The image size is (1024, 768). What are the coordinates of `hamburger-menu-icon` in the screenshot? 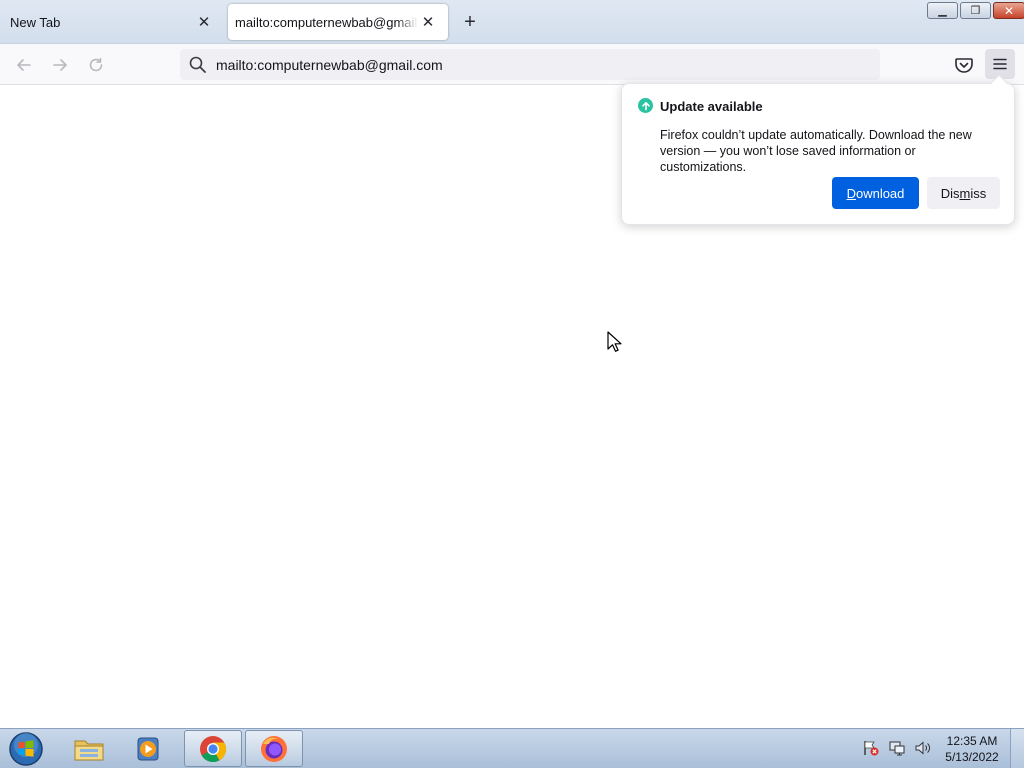 It's located at (1000, 64).